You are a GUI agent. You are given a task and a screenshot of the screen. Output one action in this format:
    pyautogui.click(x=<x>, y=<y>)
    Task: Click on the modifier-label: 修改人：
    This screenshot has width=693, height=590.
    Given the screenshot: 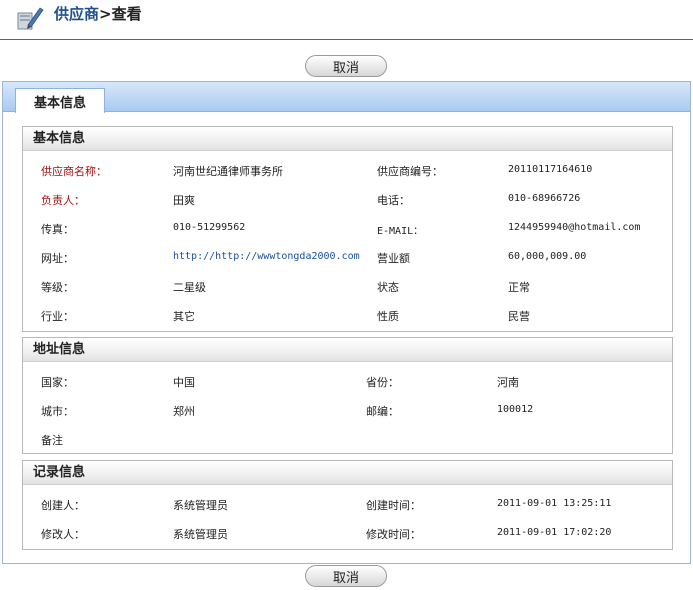 What is the action you would take?
    pyautogui.click(x=63, y=534)
    